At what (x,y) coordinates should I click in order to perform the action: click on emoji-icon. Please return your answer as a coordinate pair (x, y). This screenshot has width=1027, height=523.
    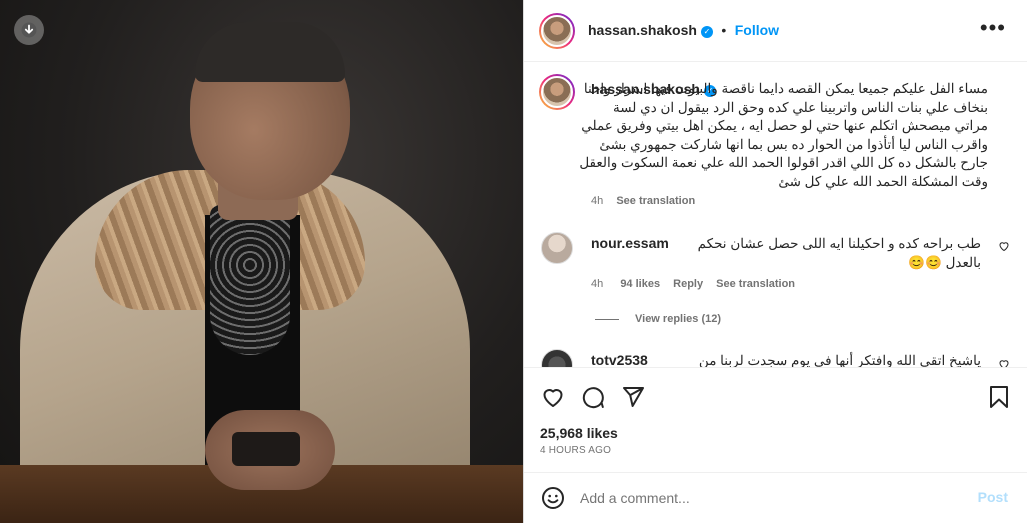
    Looking at the image, I should click on (553, 500).